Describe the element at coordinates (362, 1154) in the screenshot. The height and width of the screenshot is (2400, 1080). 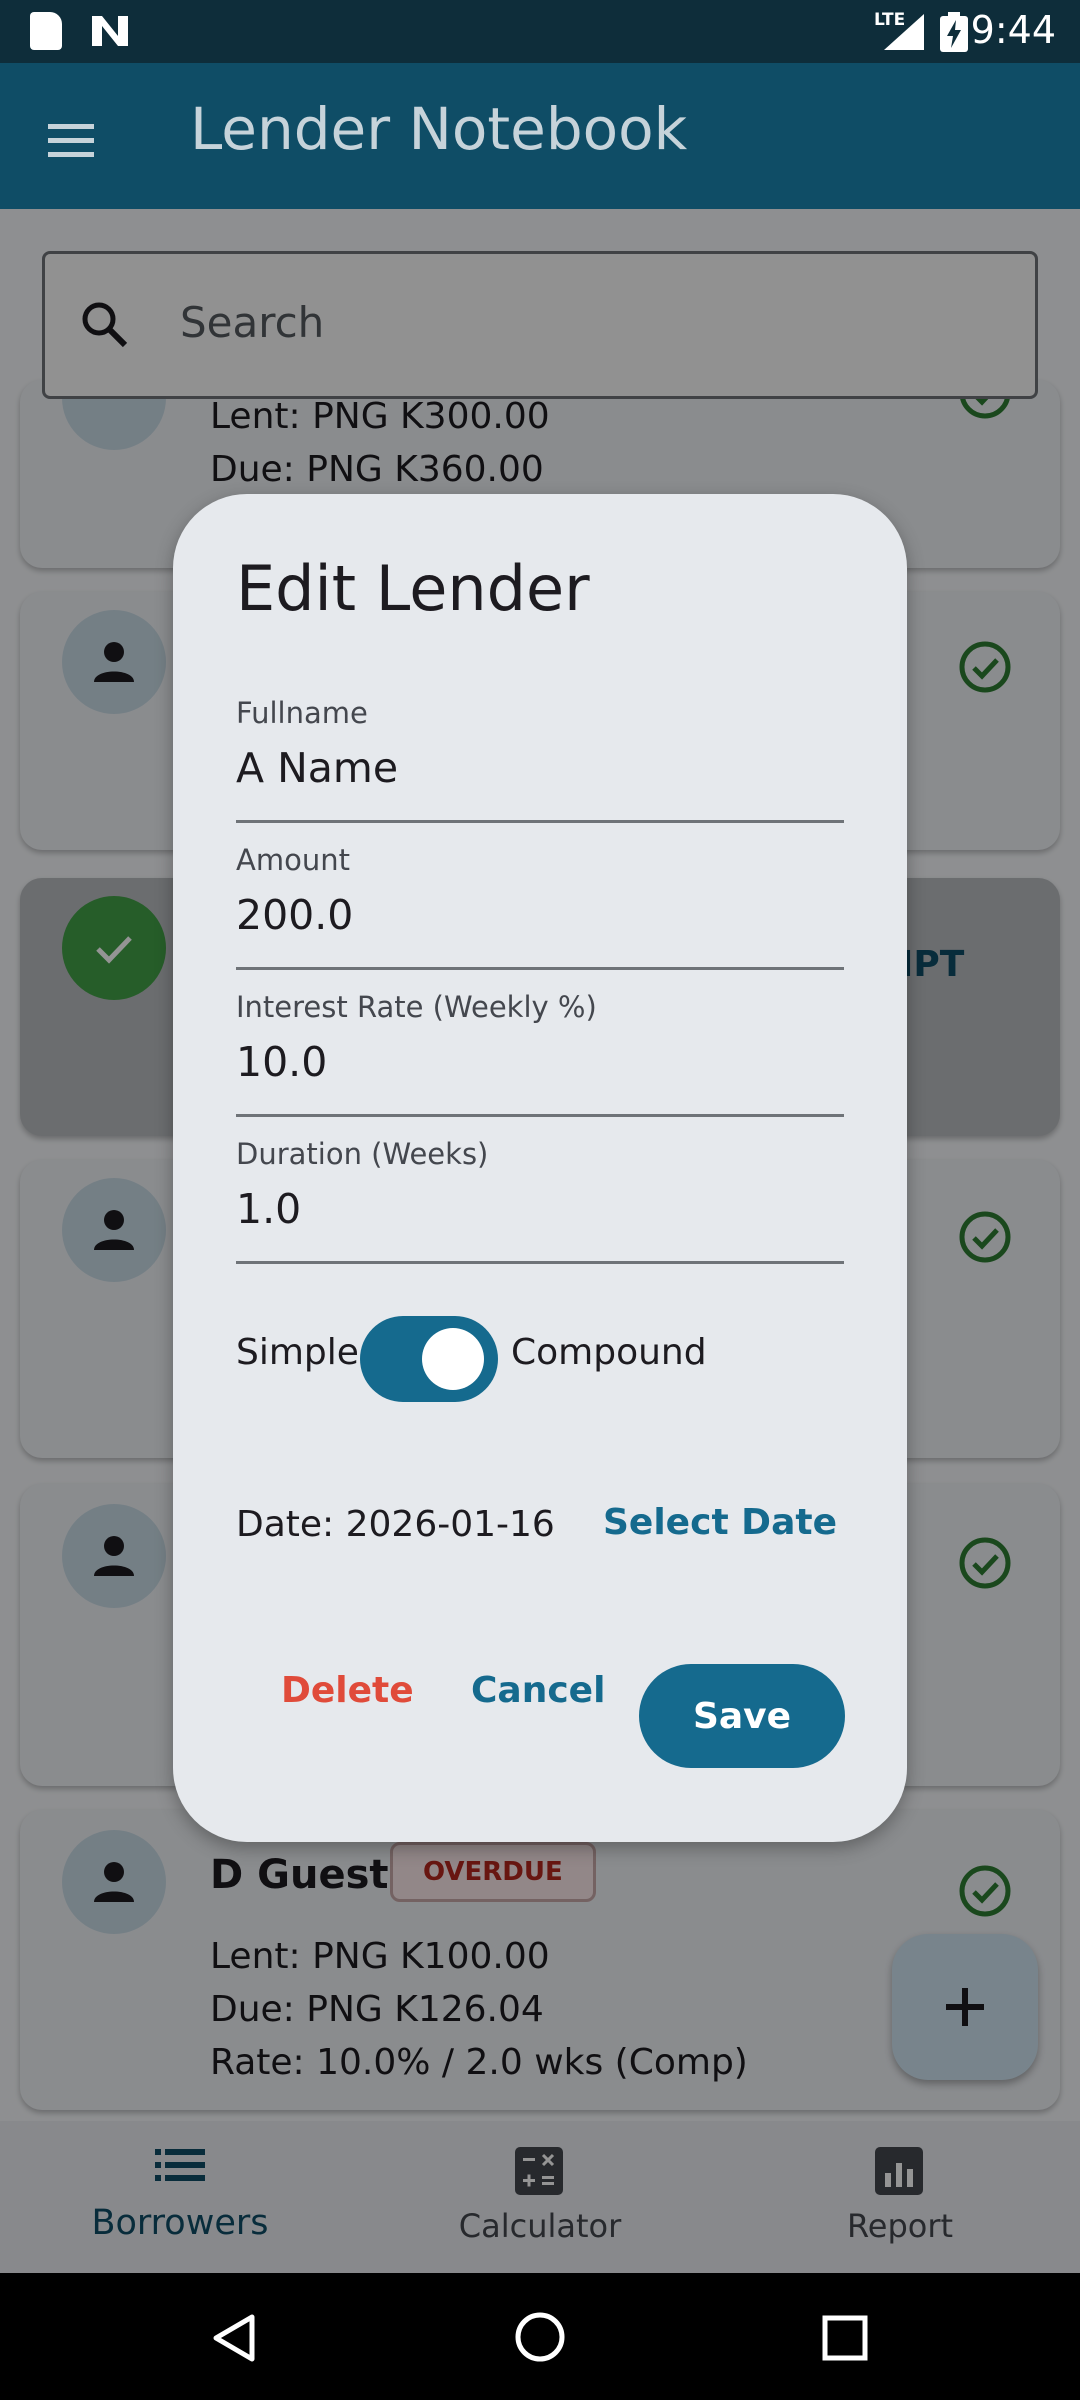
I see `field-label: Duration (Weeks)` at that location.